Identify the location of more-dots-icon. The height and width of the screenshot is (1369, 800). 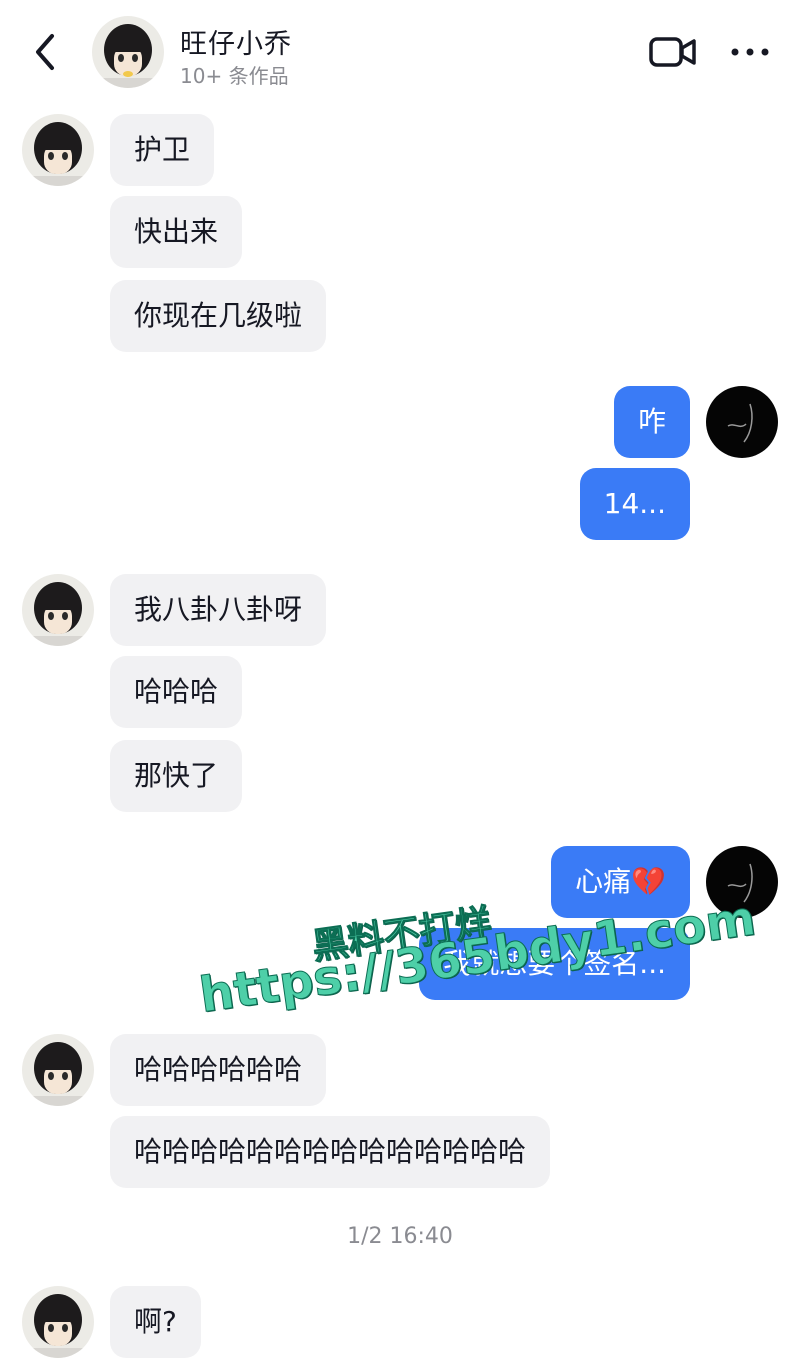
(750, 52).